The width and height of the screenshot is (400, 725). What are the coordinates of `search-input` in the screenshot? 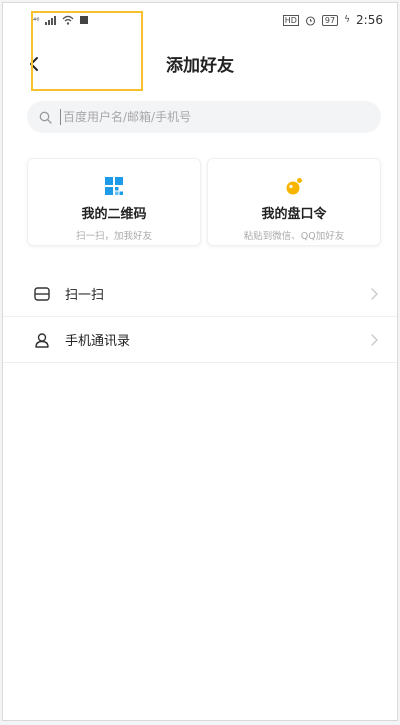 It's located at (212, 117).